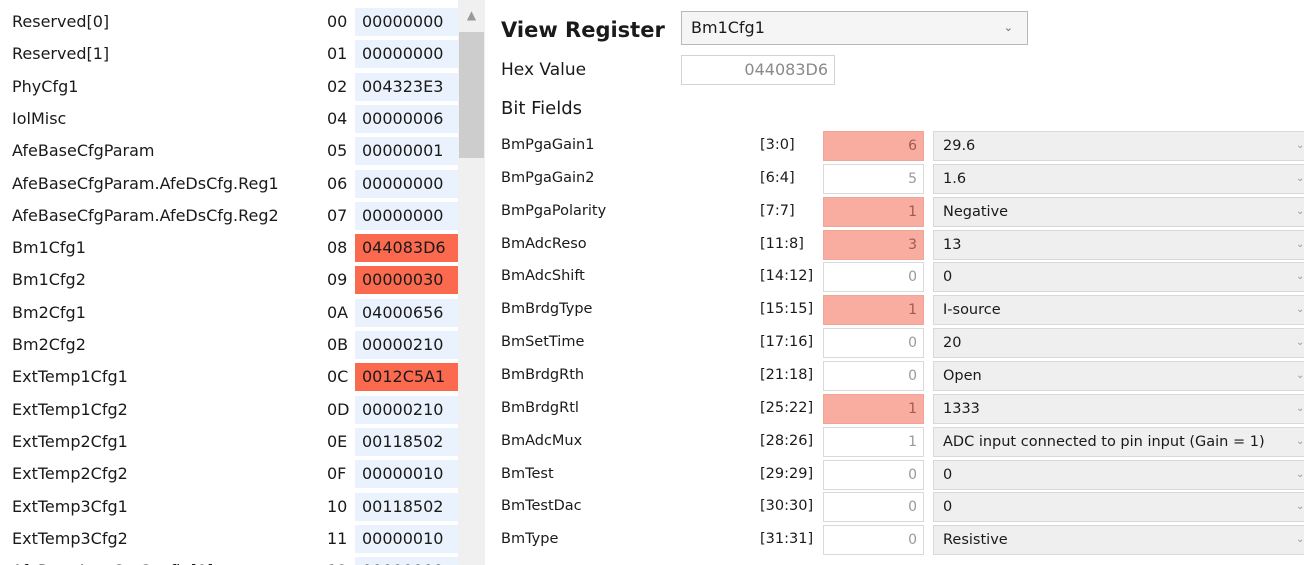 Image resolution: width=1304 pixels, height=565 pixels. Describe the element at coordinates (229, 345) in the screenshot. I see `register-row: Bm2Cfg2 0B 00000210` at that location.